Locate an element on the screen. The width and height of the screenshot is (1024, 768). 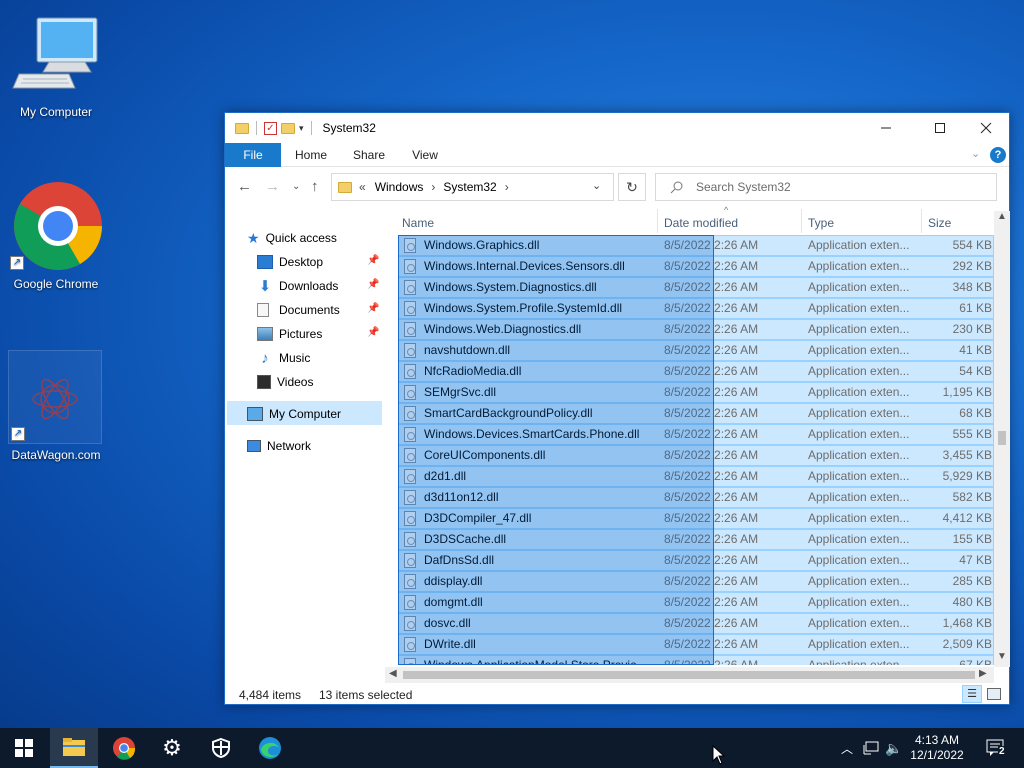
breadcrumb-windows: Windows is located at coordinates (399, 187).